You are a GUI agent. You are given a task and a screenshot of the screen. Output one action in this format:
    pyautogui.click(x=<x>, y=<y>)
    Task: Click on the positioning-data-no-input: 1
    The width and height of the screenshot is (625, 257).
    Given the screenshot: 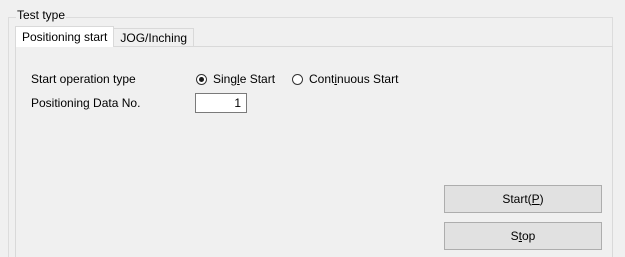 What is the action you would take?
    pyautogui.click(x=221, y=103)
    